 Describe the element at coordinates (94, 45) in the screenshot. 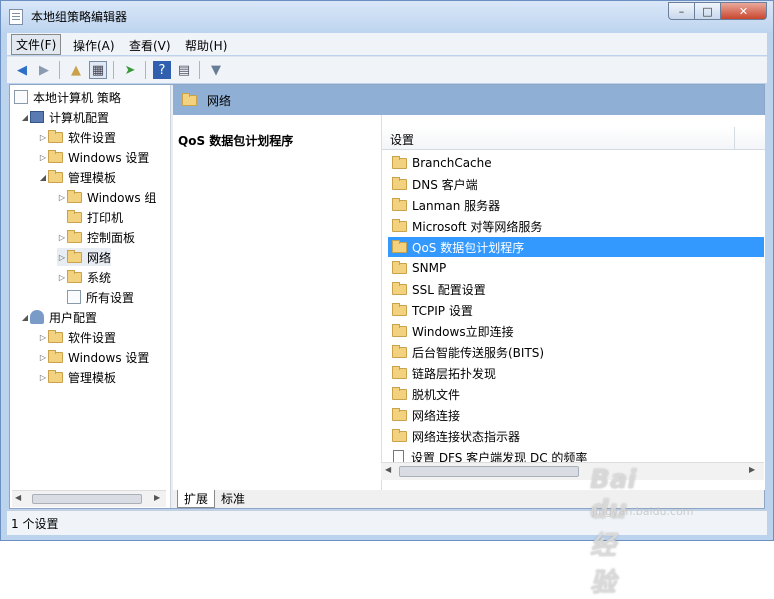

I see `menu-action: 操作(A)` at that location.